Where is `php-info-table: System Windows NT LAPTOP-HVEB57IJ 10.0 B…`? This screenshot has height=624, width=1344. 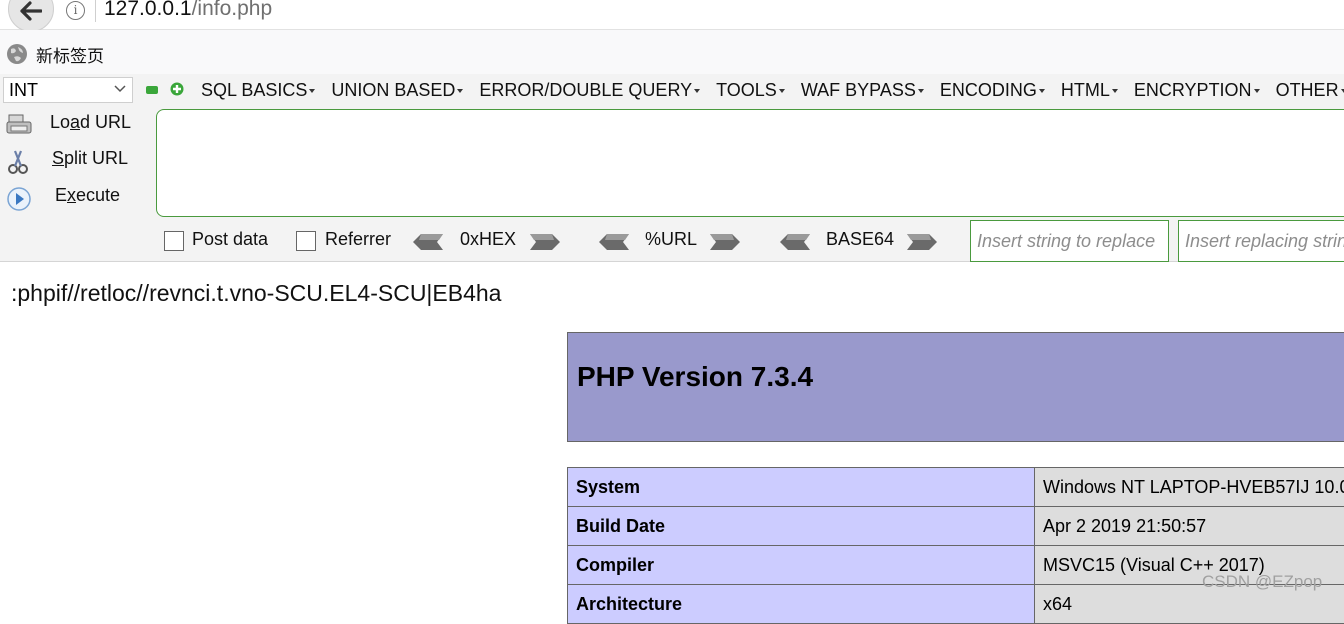 php-info-table: System Windows NT LAPTOP-HVEB57IJ 10.0 B… is located at coordinates (955, 545).